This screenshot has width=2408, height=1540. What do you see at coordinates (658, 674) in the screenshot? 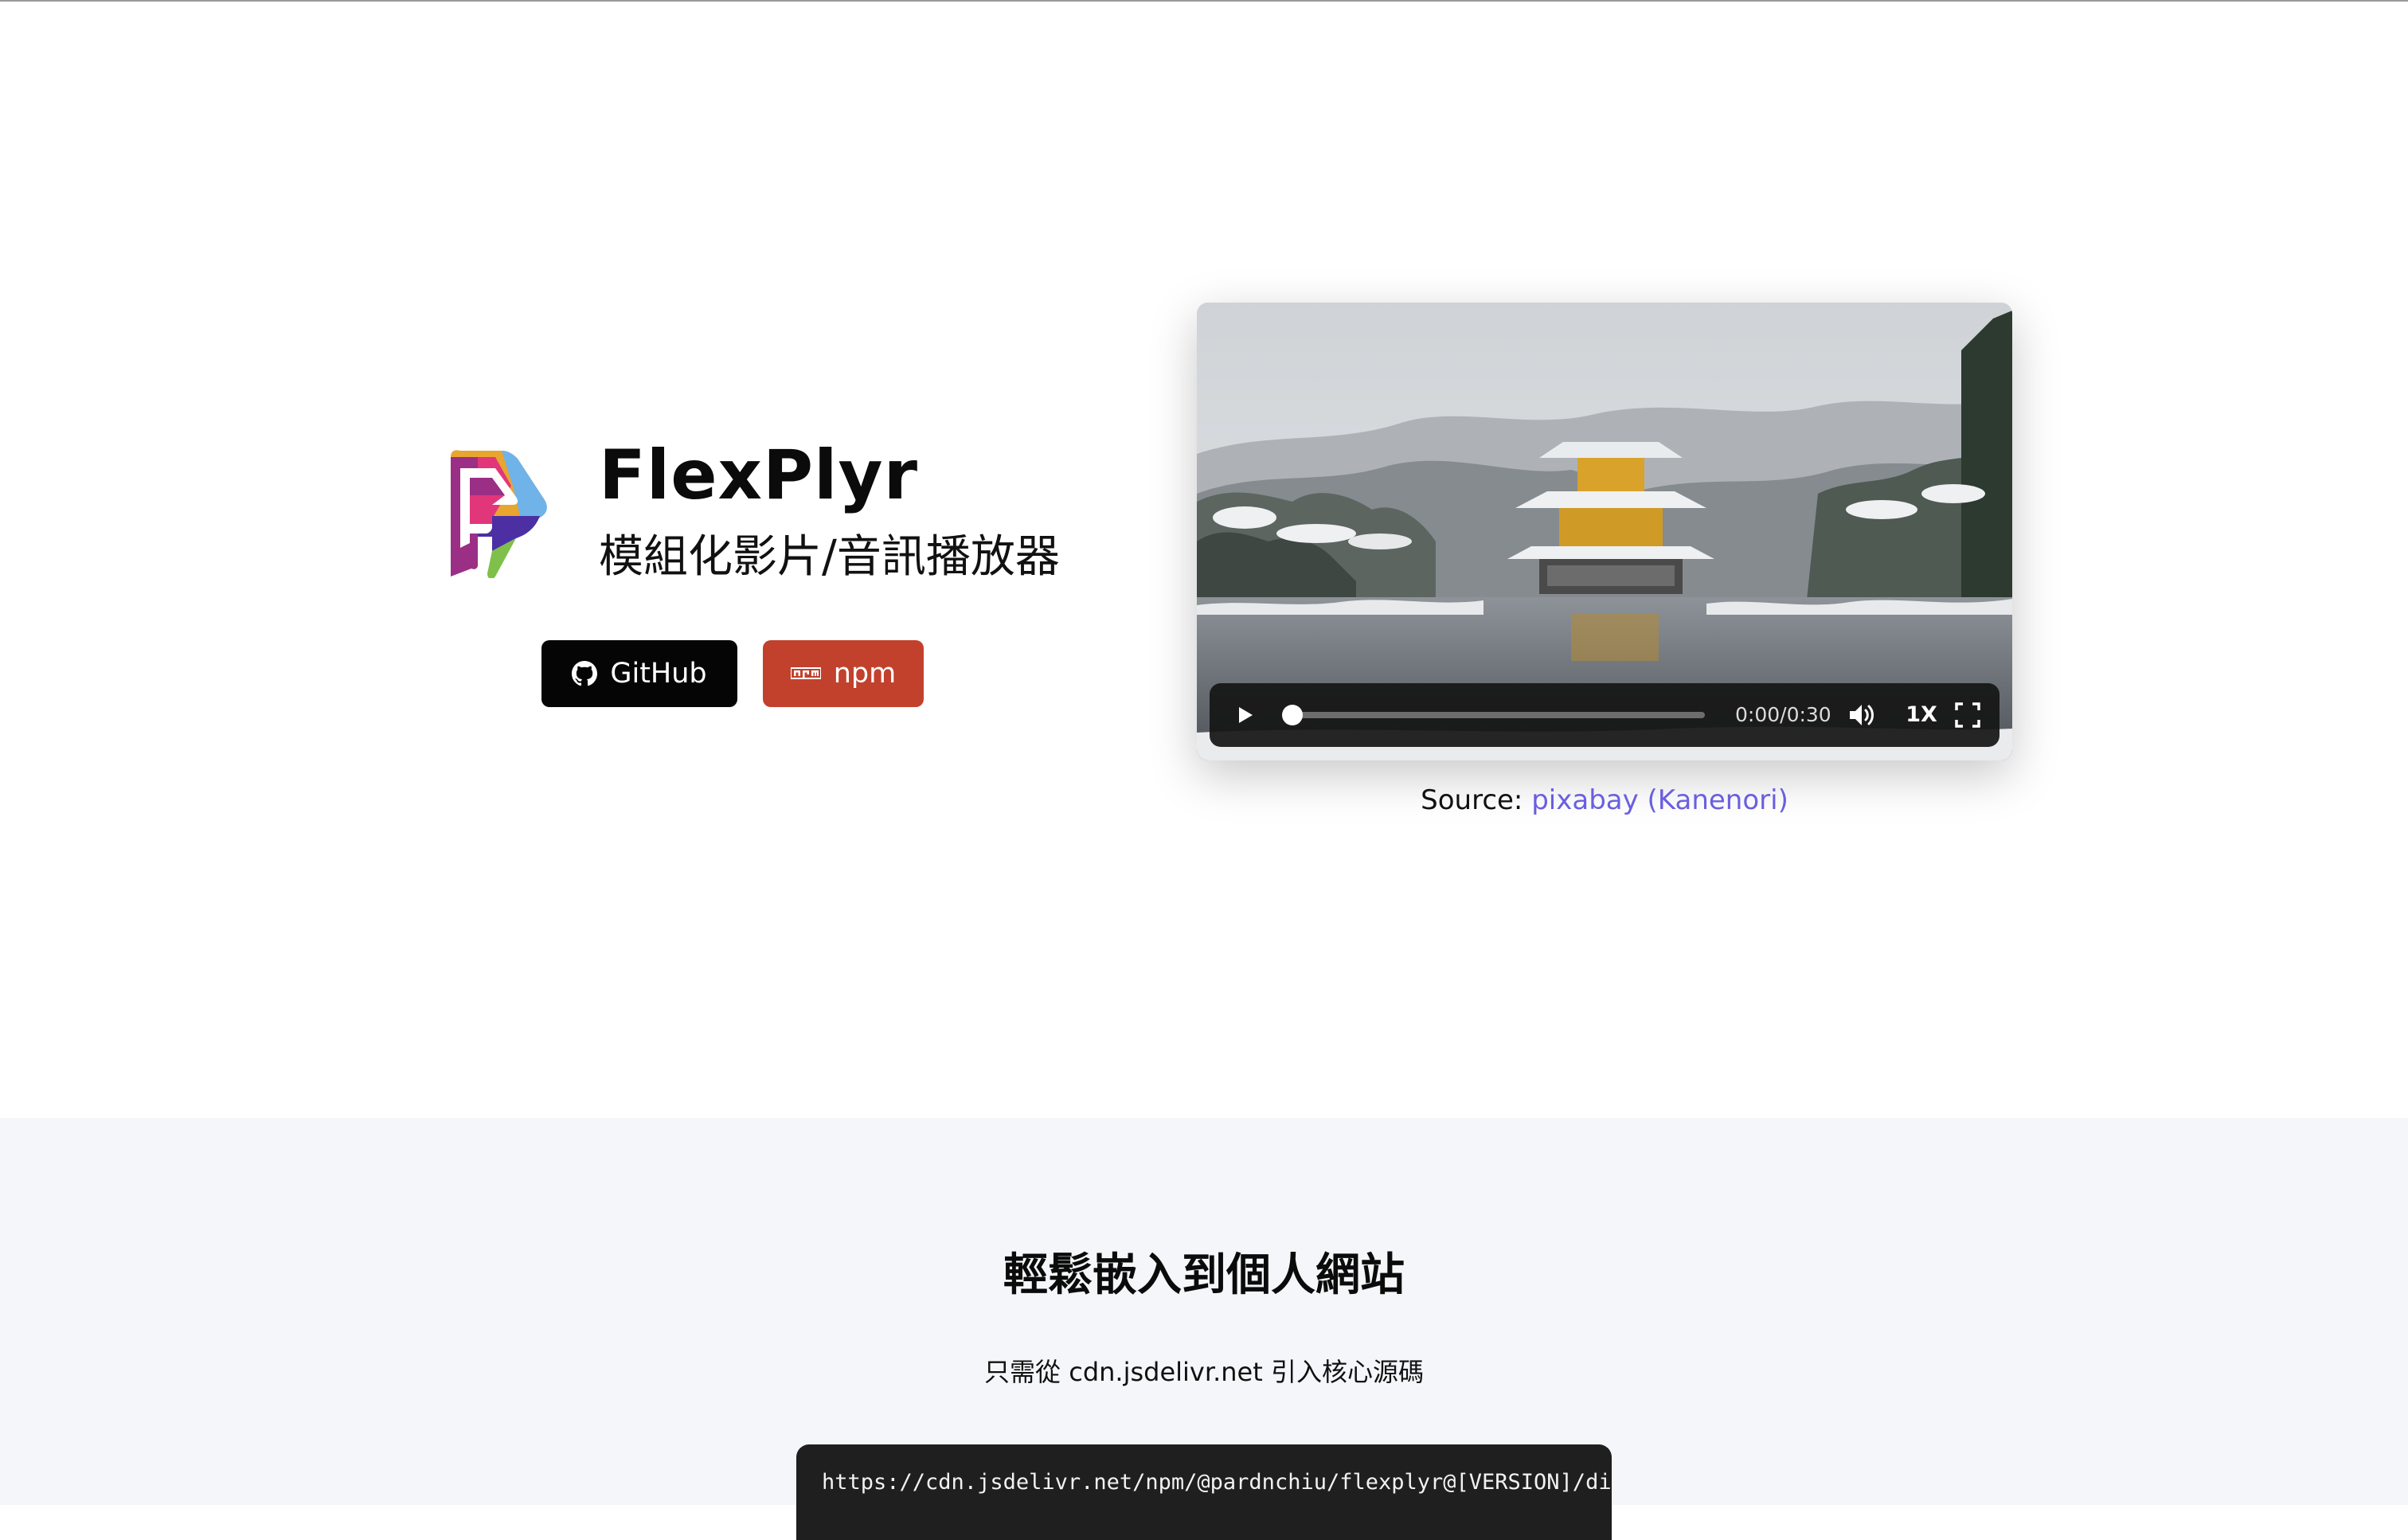
I see `github-button-label: GitHub` at bounding box center [658, 674].